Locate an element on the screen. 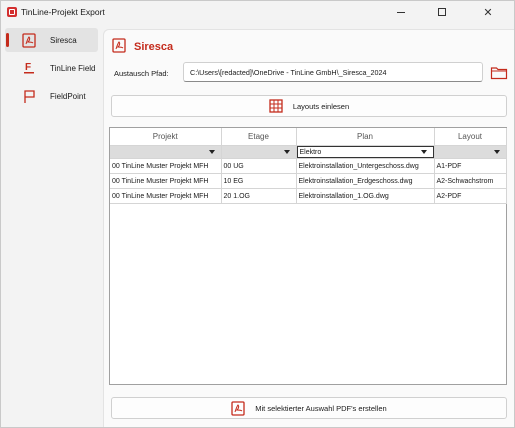  cell-layout: A1-PDF is located at coordinates (470, 166).